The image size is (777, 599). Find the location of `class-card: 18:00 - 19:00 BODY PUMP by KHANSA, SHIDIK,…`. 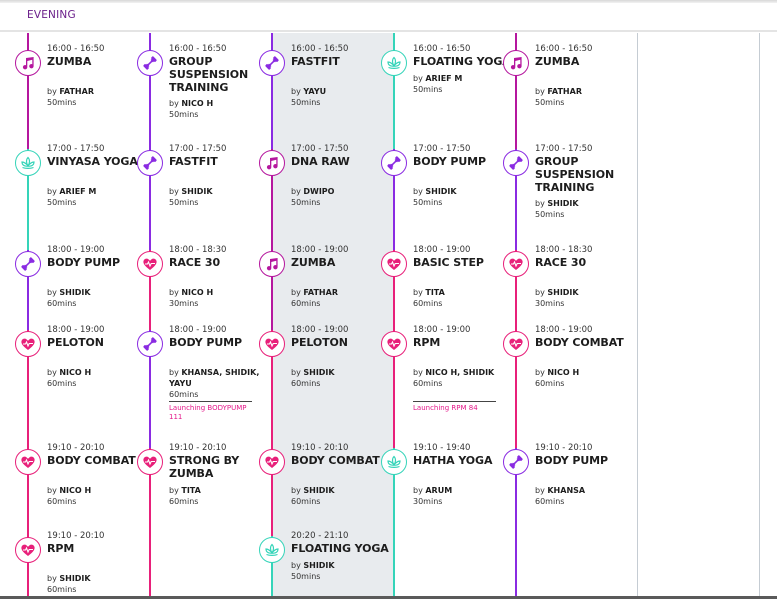

class-card: 18:00 - 19:00 BODY PUMP by KHANSA, SHIDIK,… is located at coordinates (219, 362).